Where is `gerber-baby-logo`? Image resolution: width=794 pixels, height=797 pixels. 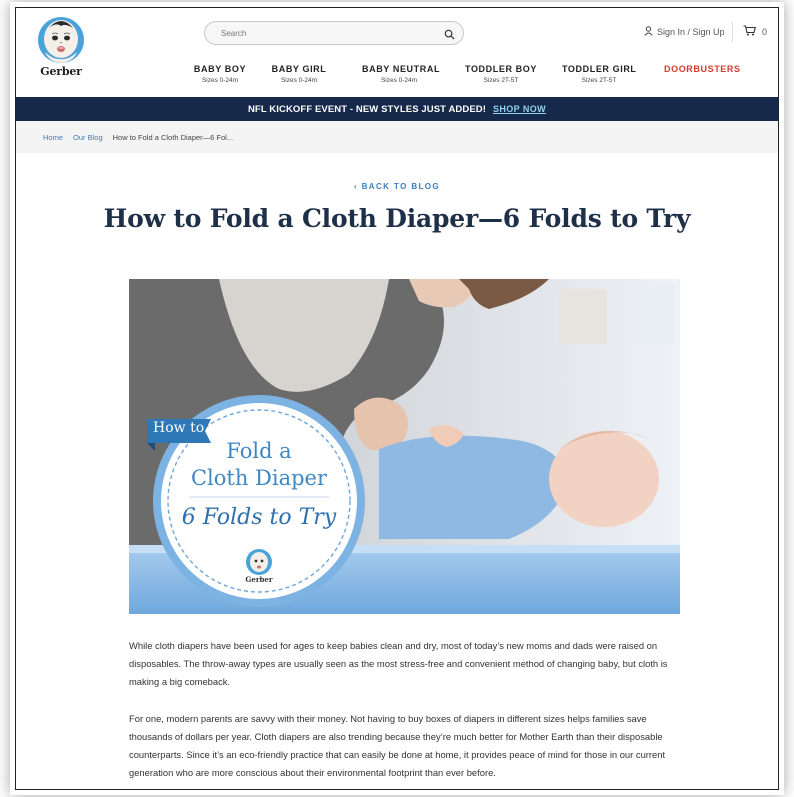
gerber-baby-logo is located at coordinates (61, 40).